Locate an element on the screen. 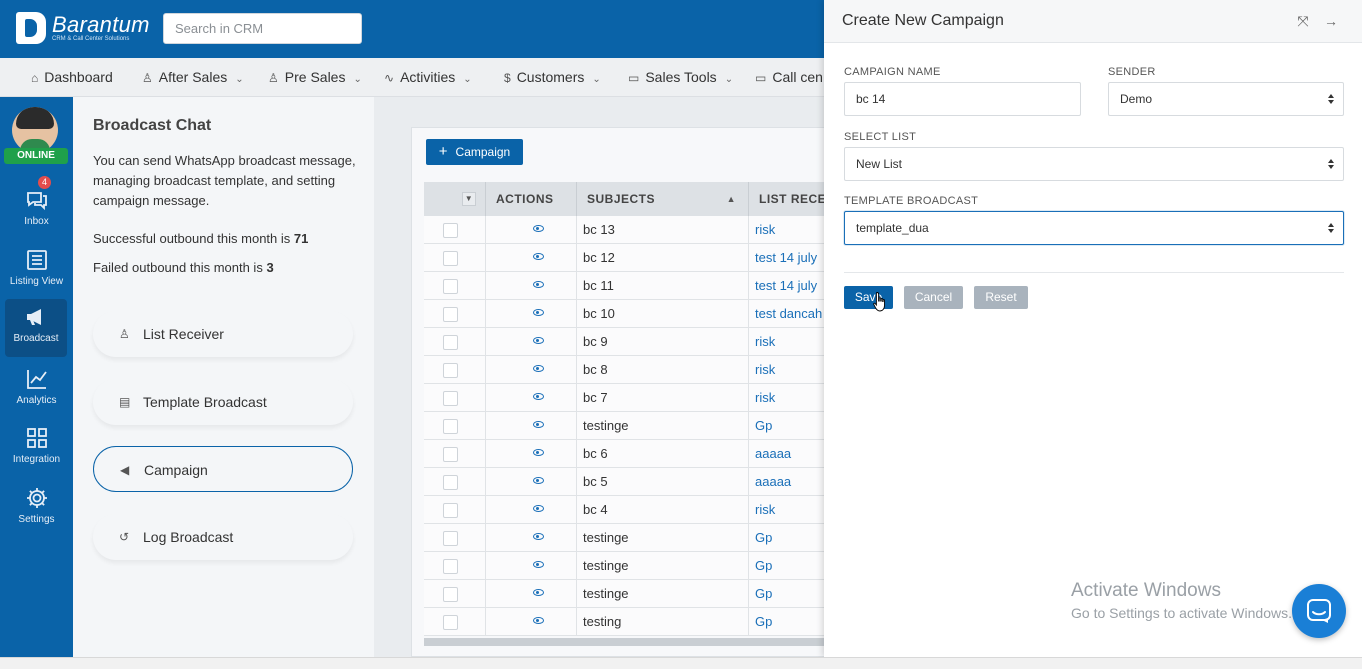 The height and width of the screenshot is (669, 1362). table-row: bc 12 test 14 july is located at coordinates (624, 258).